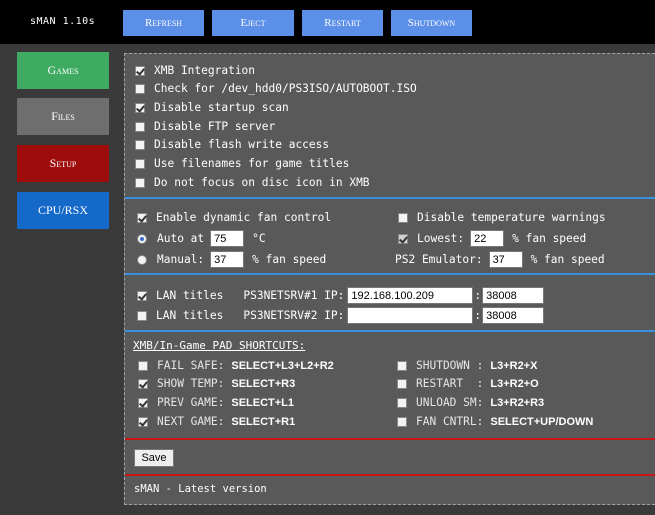 The height and width of the screenshot is (515, 655). Describe the element at coordinates (450, 402) in the screenshot. I see `shortcut-label: UNLOAD SM:` at that location.